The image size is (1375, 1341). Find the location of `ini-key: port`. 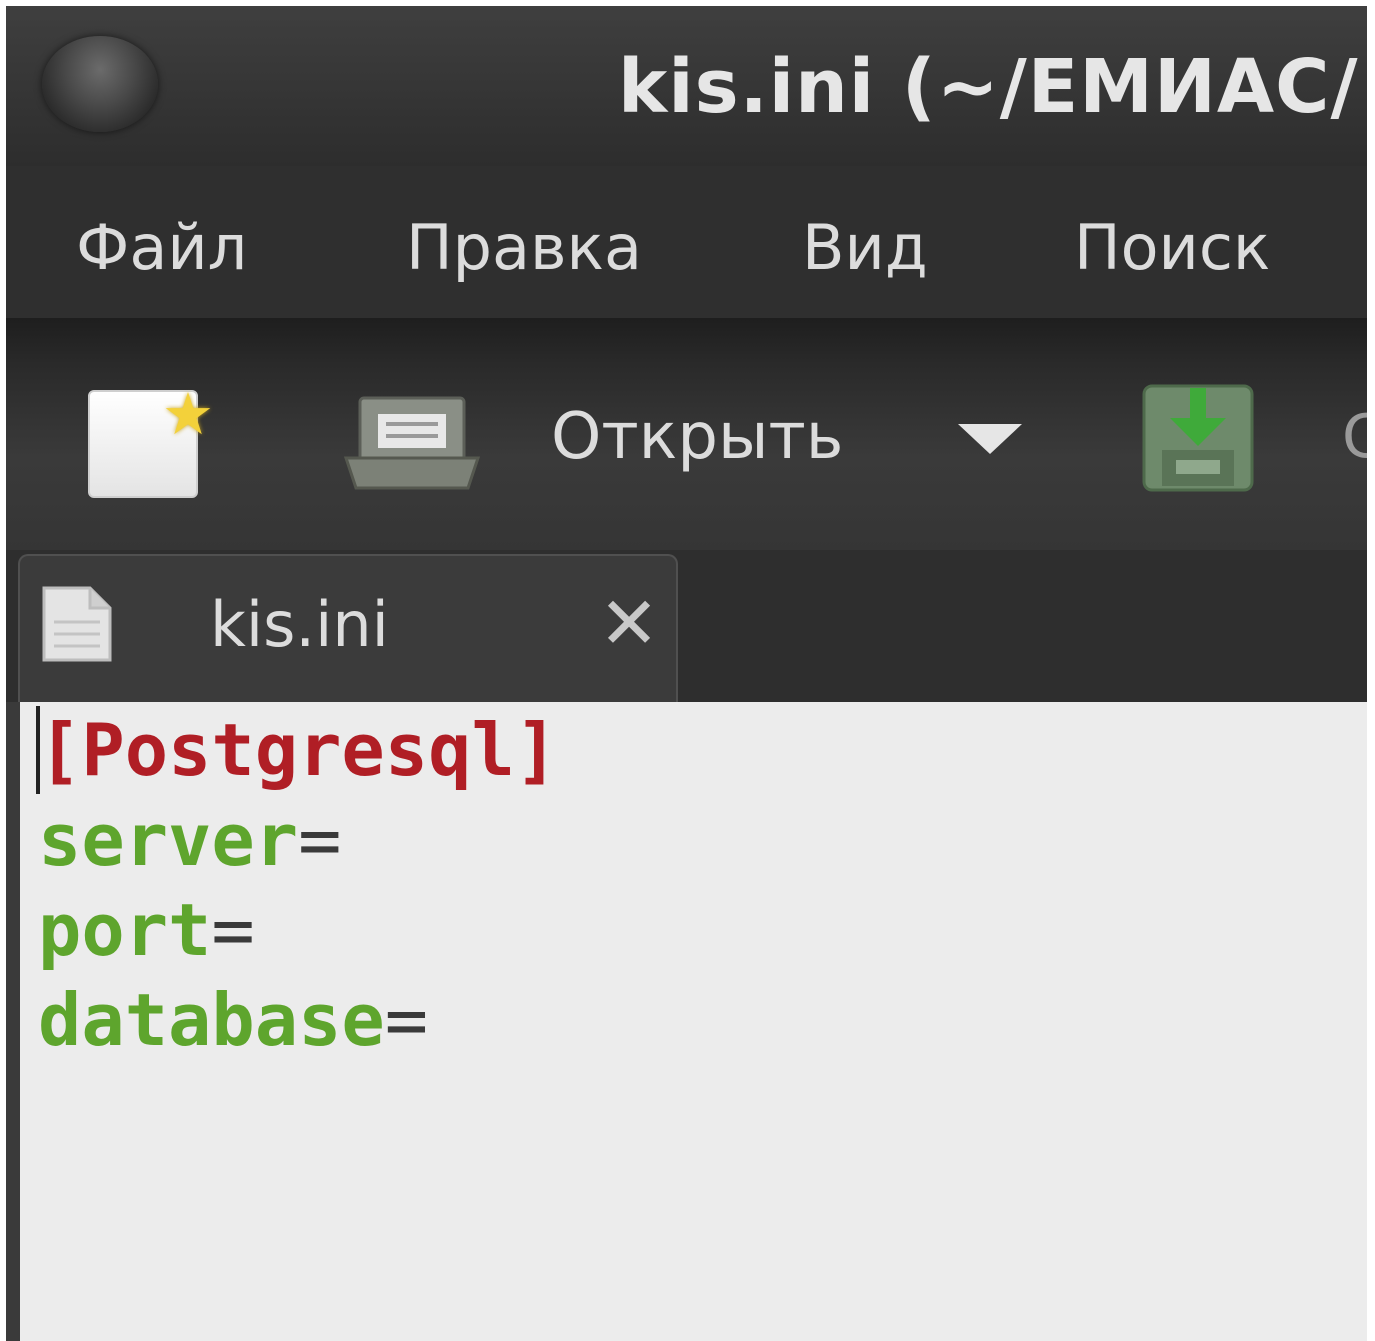

ini-key: port is located at coordinates (125, 930).